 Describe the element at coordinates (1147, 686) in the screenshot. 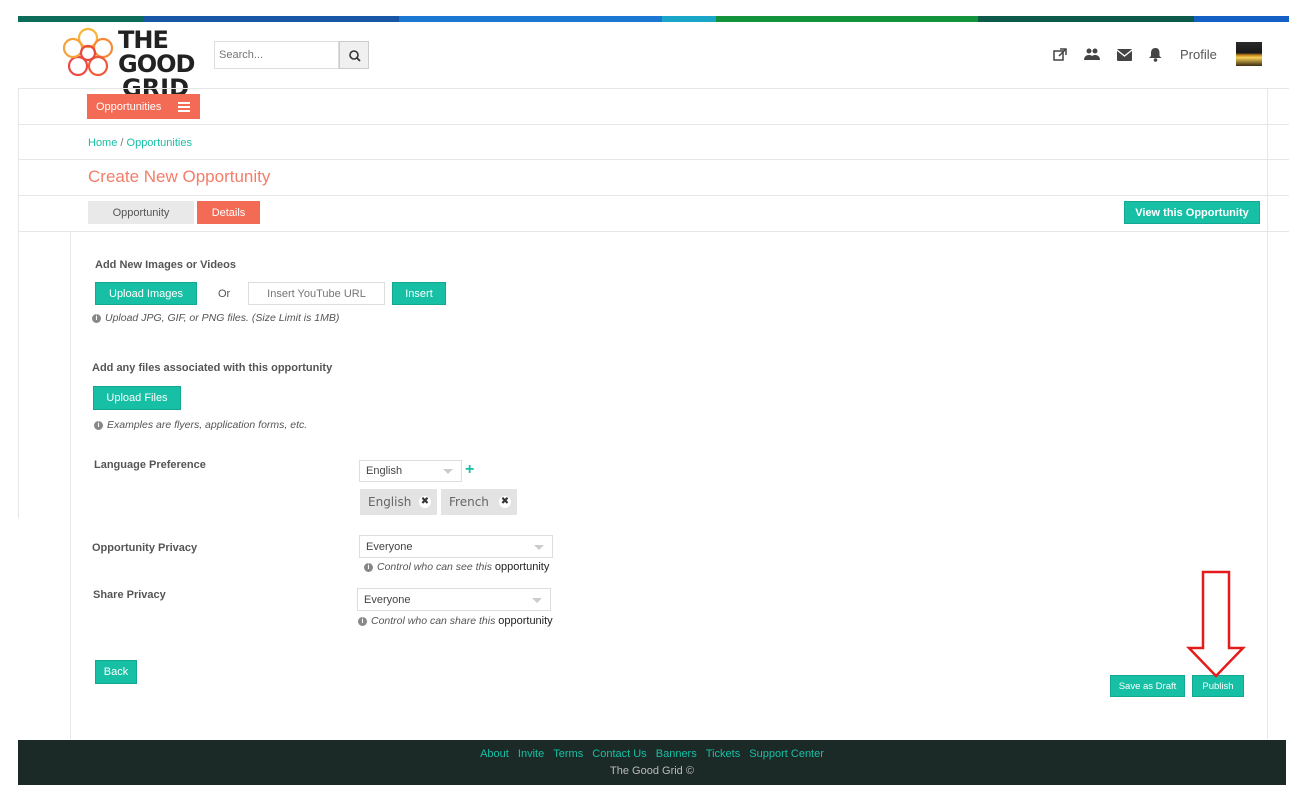

I see `save-draft-button: Save as Draft` at that location.